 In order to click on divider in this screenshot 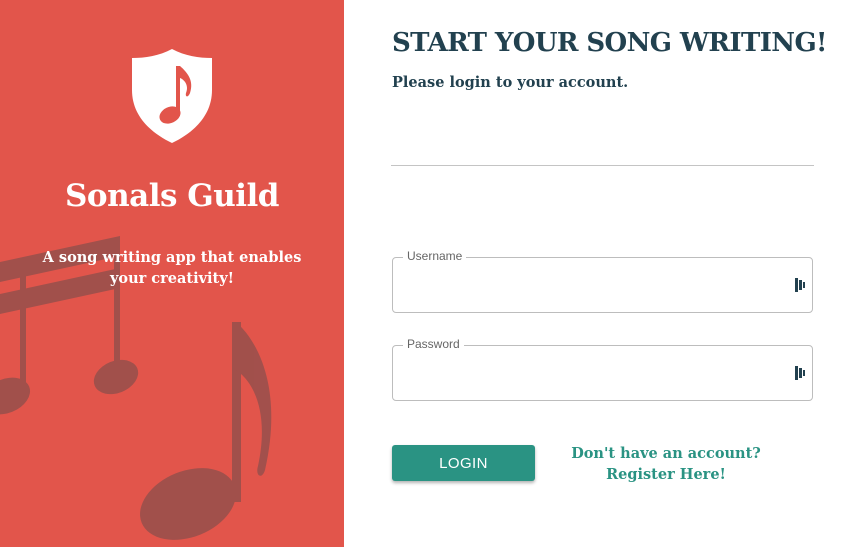, I will do `click(602, 165)`.